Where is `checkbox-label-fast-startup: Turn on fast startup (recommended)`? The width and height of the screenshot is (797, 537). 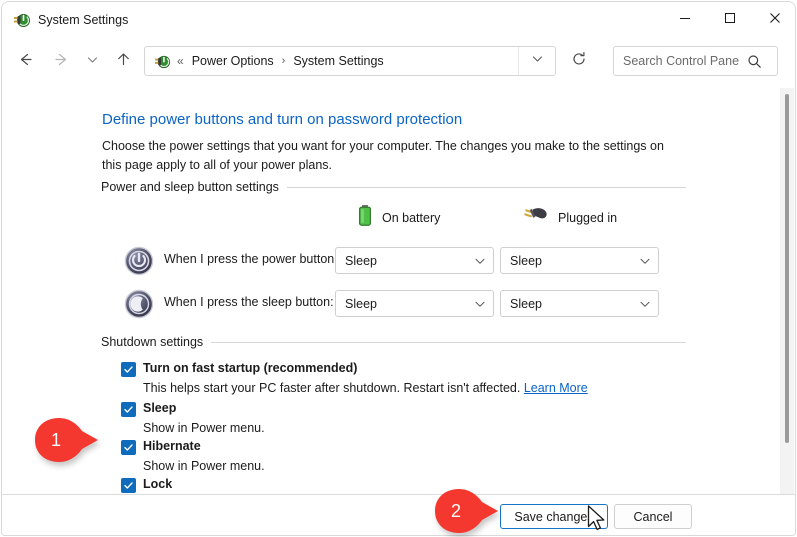 checkbox-label-fast-startup: Turn on fast startup (recommended) is located at coordinates (250, 368).